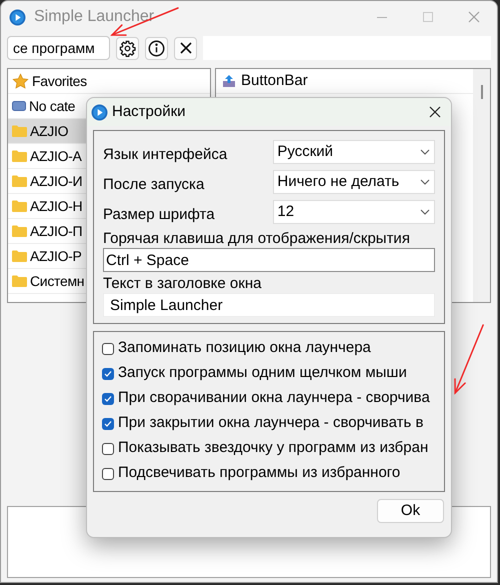  Describe the element at coordinates (109, 81) in the screenshot. I see `category-item: Favorites` at that location.